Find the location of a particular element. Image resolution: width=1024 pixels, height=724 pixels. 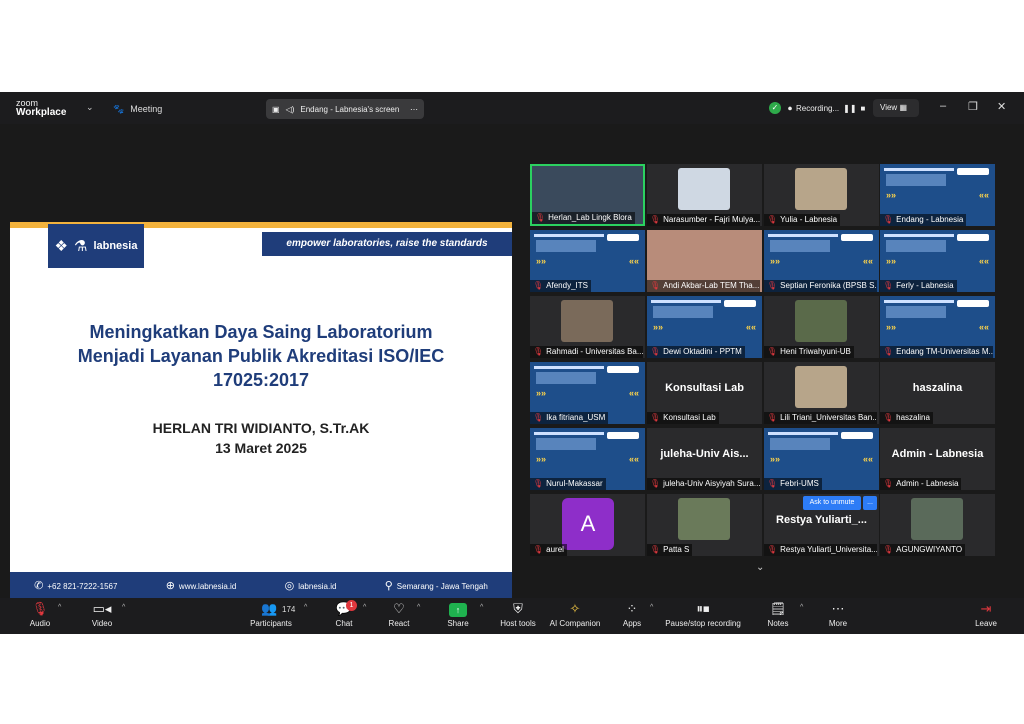

participant-tile: »» «« 🎙 Afendy_ITS is located at coordinates (587, 261).